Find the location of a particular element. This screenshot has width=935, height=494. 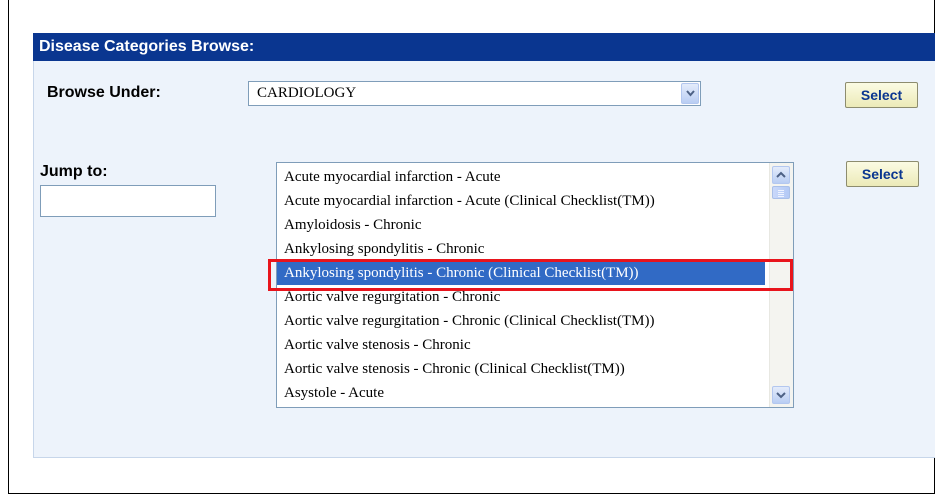

scroll-down-button is located at coordinates (781, 395).